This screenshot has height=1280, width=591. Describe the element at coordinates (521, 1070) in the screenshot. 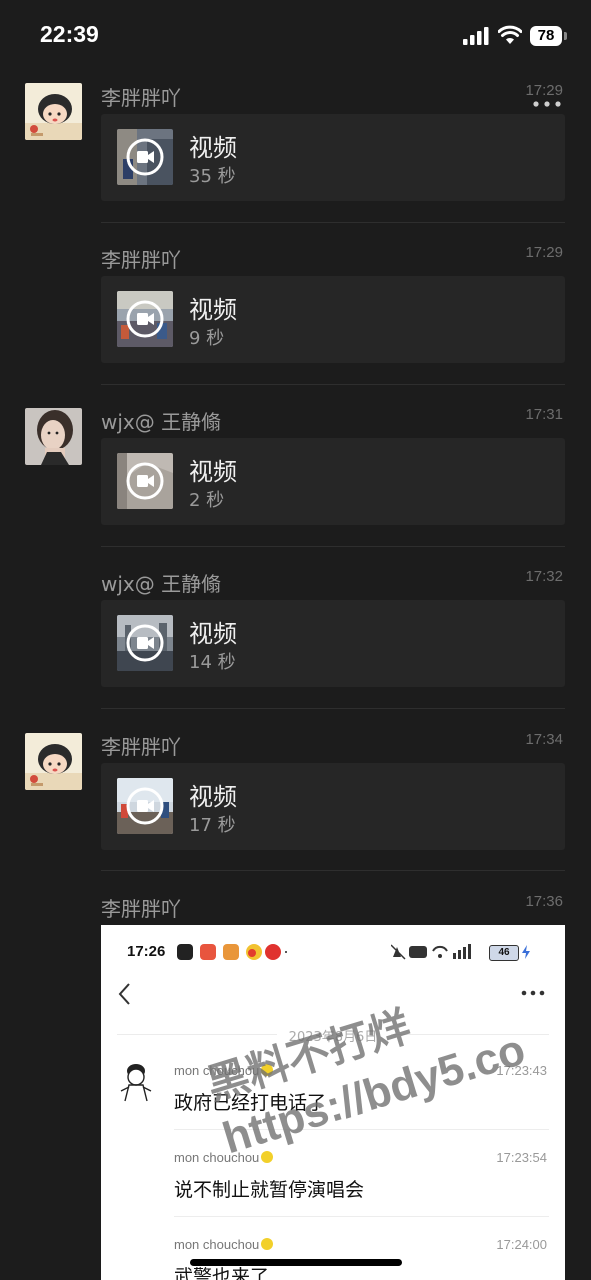

I see `chat-timestamp: 17:23:43` at that location.